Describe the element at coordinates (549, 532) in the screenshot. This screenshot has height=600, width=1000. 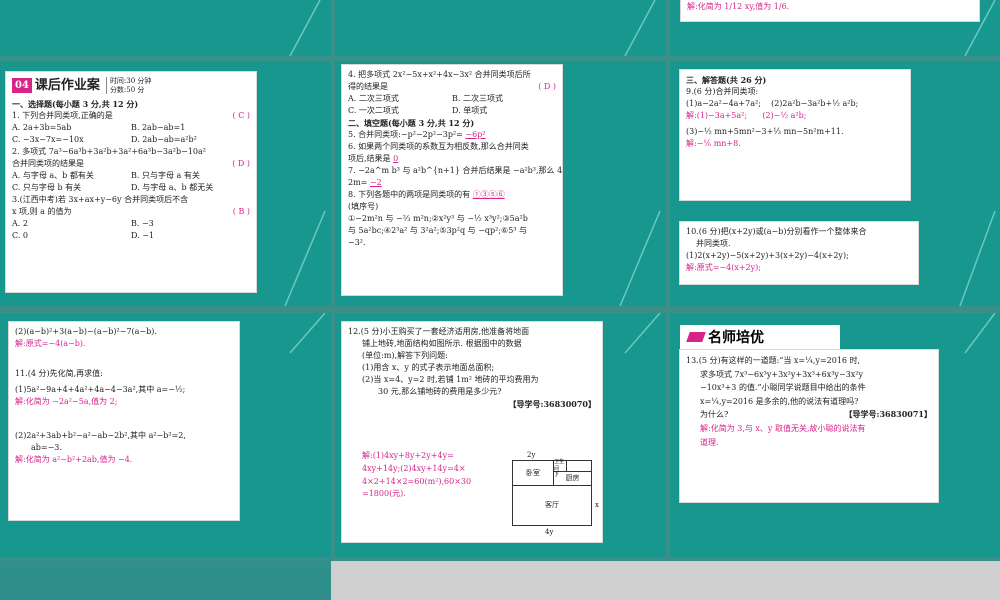
I see `dimension-label: 4y` at that location.